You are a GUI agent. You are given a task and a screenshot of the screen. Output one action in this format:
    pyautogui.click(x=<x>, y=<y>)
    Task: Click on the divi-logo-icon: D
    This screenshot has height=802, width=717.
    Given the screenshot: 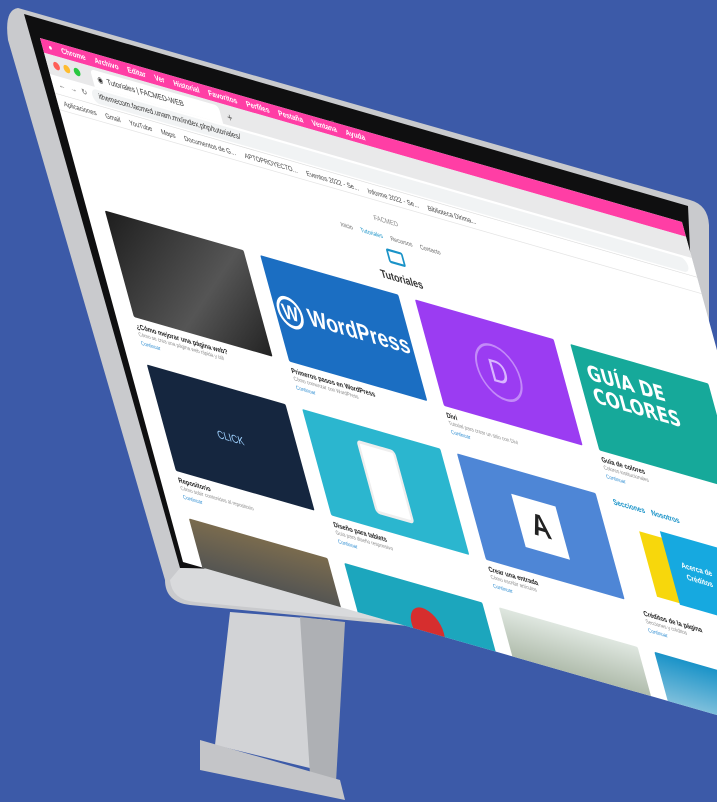 What is the action you would take?
    pyautogui.click(x=498, y=372)
    